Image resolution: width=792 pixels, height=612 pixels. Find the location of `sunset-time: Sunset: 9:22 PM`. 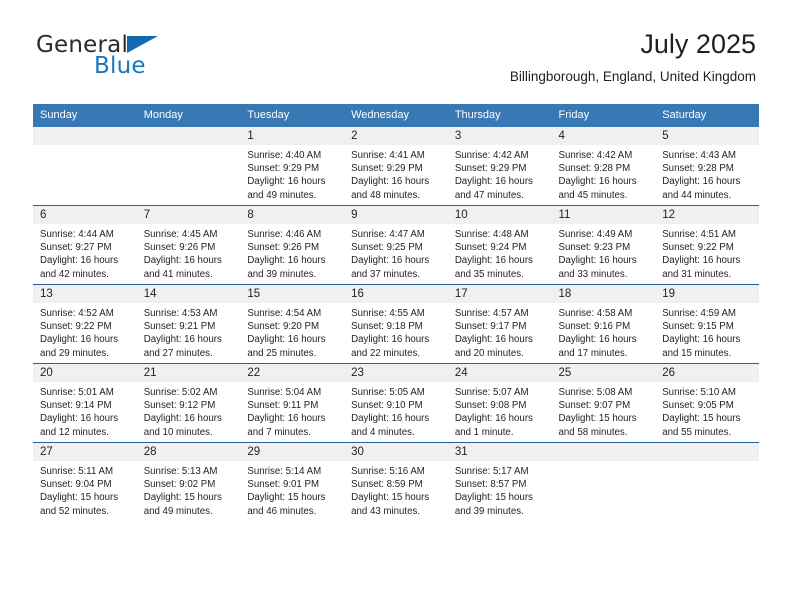

sunset-time: Sunset: 9:22 PM is located at coordinates (698, 248).